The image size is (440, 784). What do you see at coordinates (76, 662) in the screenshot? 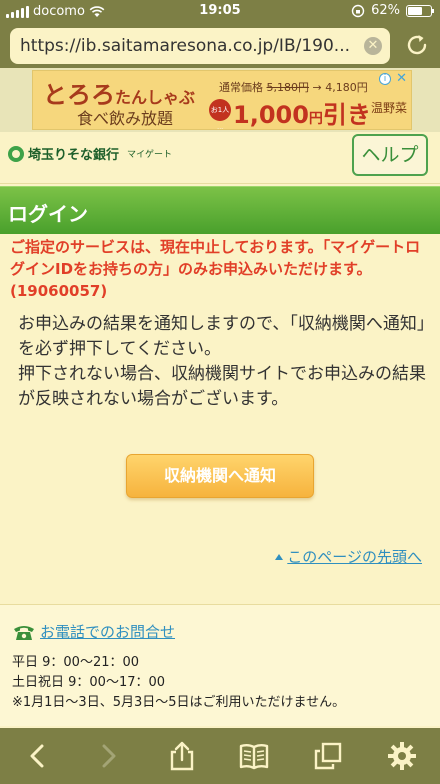
I see `weekday-hours: 平日 9：00〜21：00` at bounding box center [76, 662].